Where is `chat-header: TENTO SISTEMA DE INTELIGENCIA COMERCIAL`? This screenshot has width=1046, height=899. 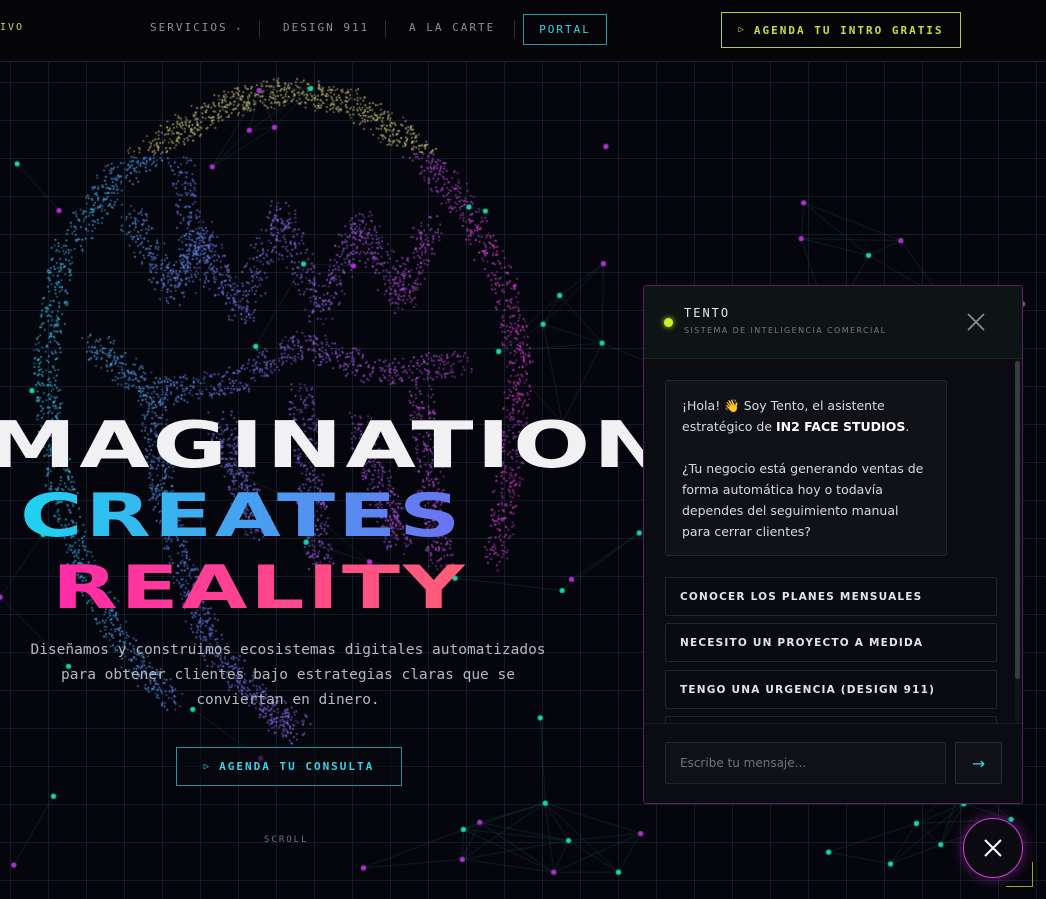
chat-header: TENTO SISTEMA DE INTELIGENCIA COMERCIAL is located at coordinates (833, 322).